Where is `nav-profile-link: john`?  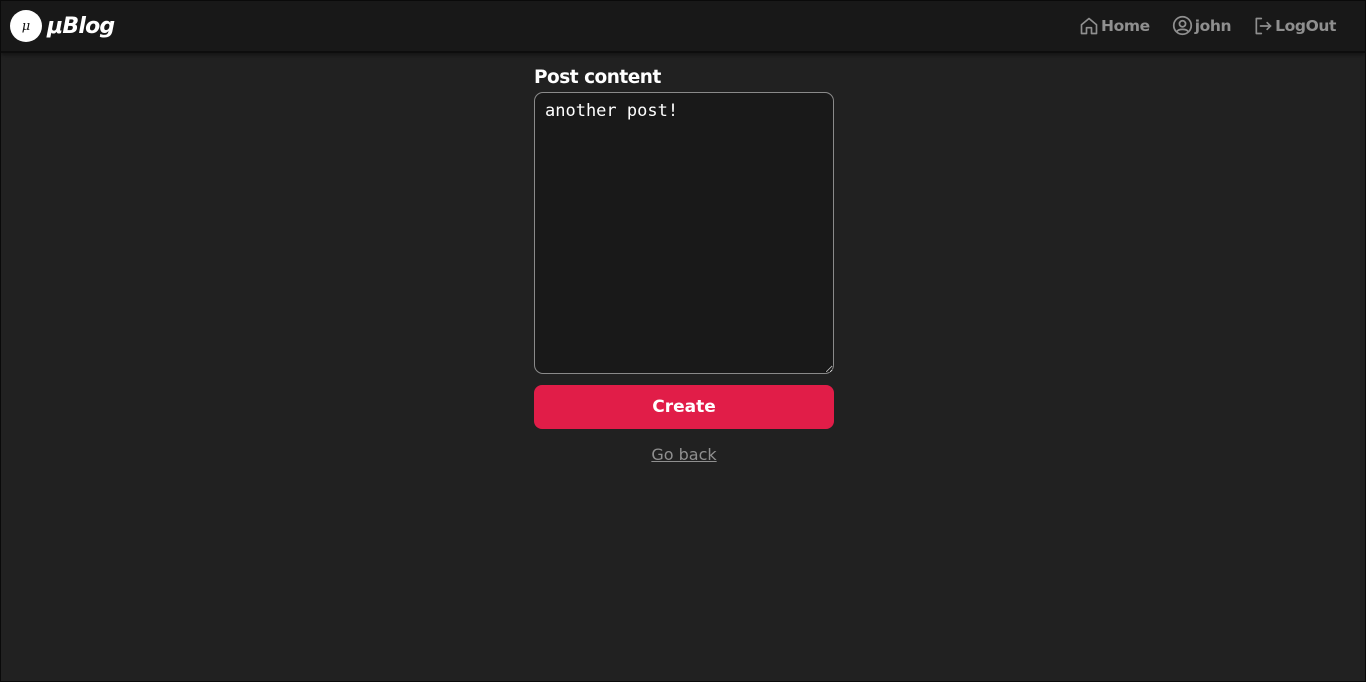
nav-profile-link: john is located at coordinates (1202, 25).